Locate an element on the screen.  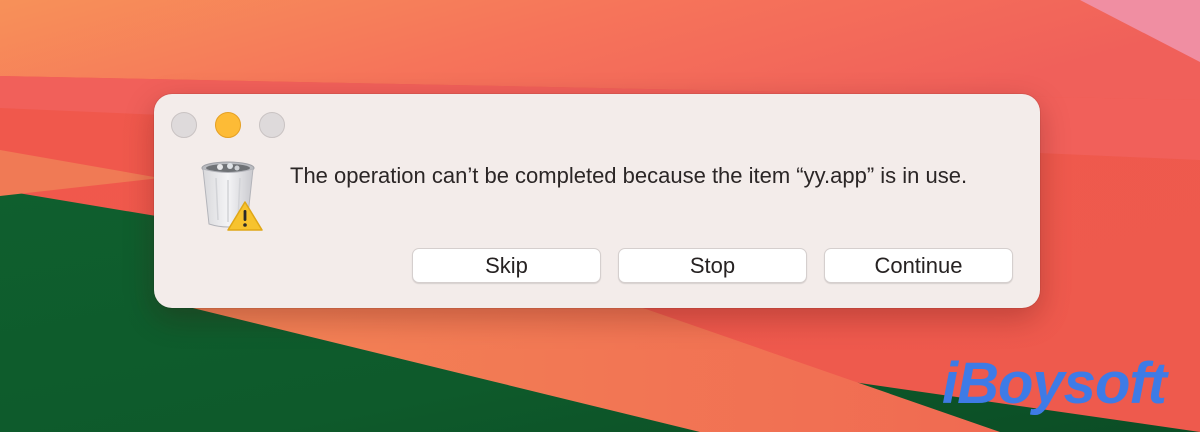
stop-button: Stop is located at coordinates (712, 265).